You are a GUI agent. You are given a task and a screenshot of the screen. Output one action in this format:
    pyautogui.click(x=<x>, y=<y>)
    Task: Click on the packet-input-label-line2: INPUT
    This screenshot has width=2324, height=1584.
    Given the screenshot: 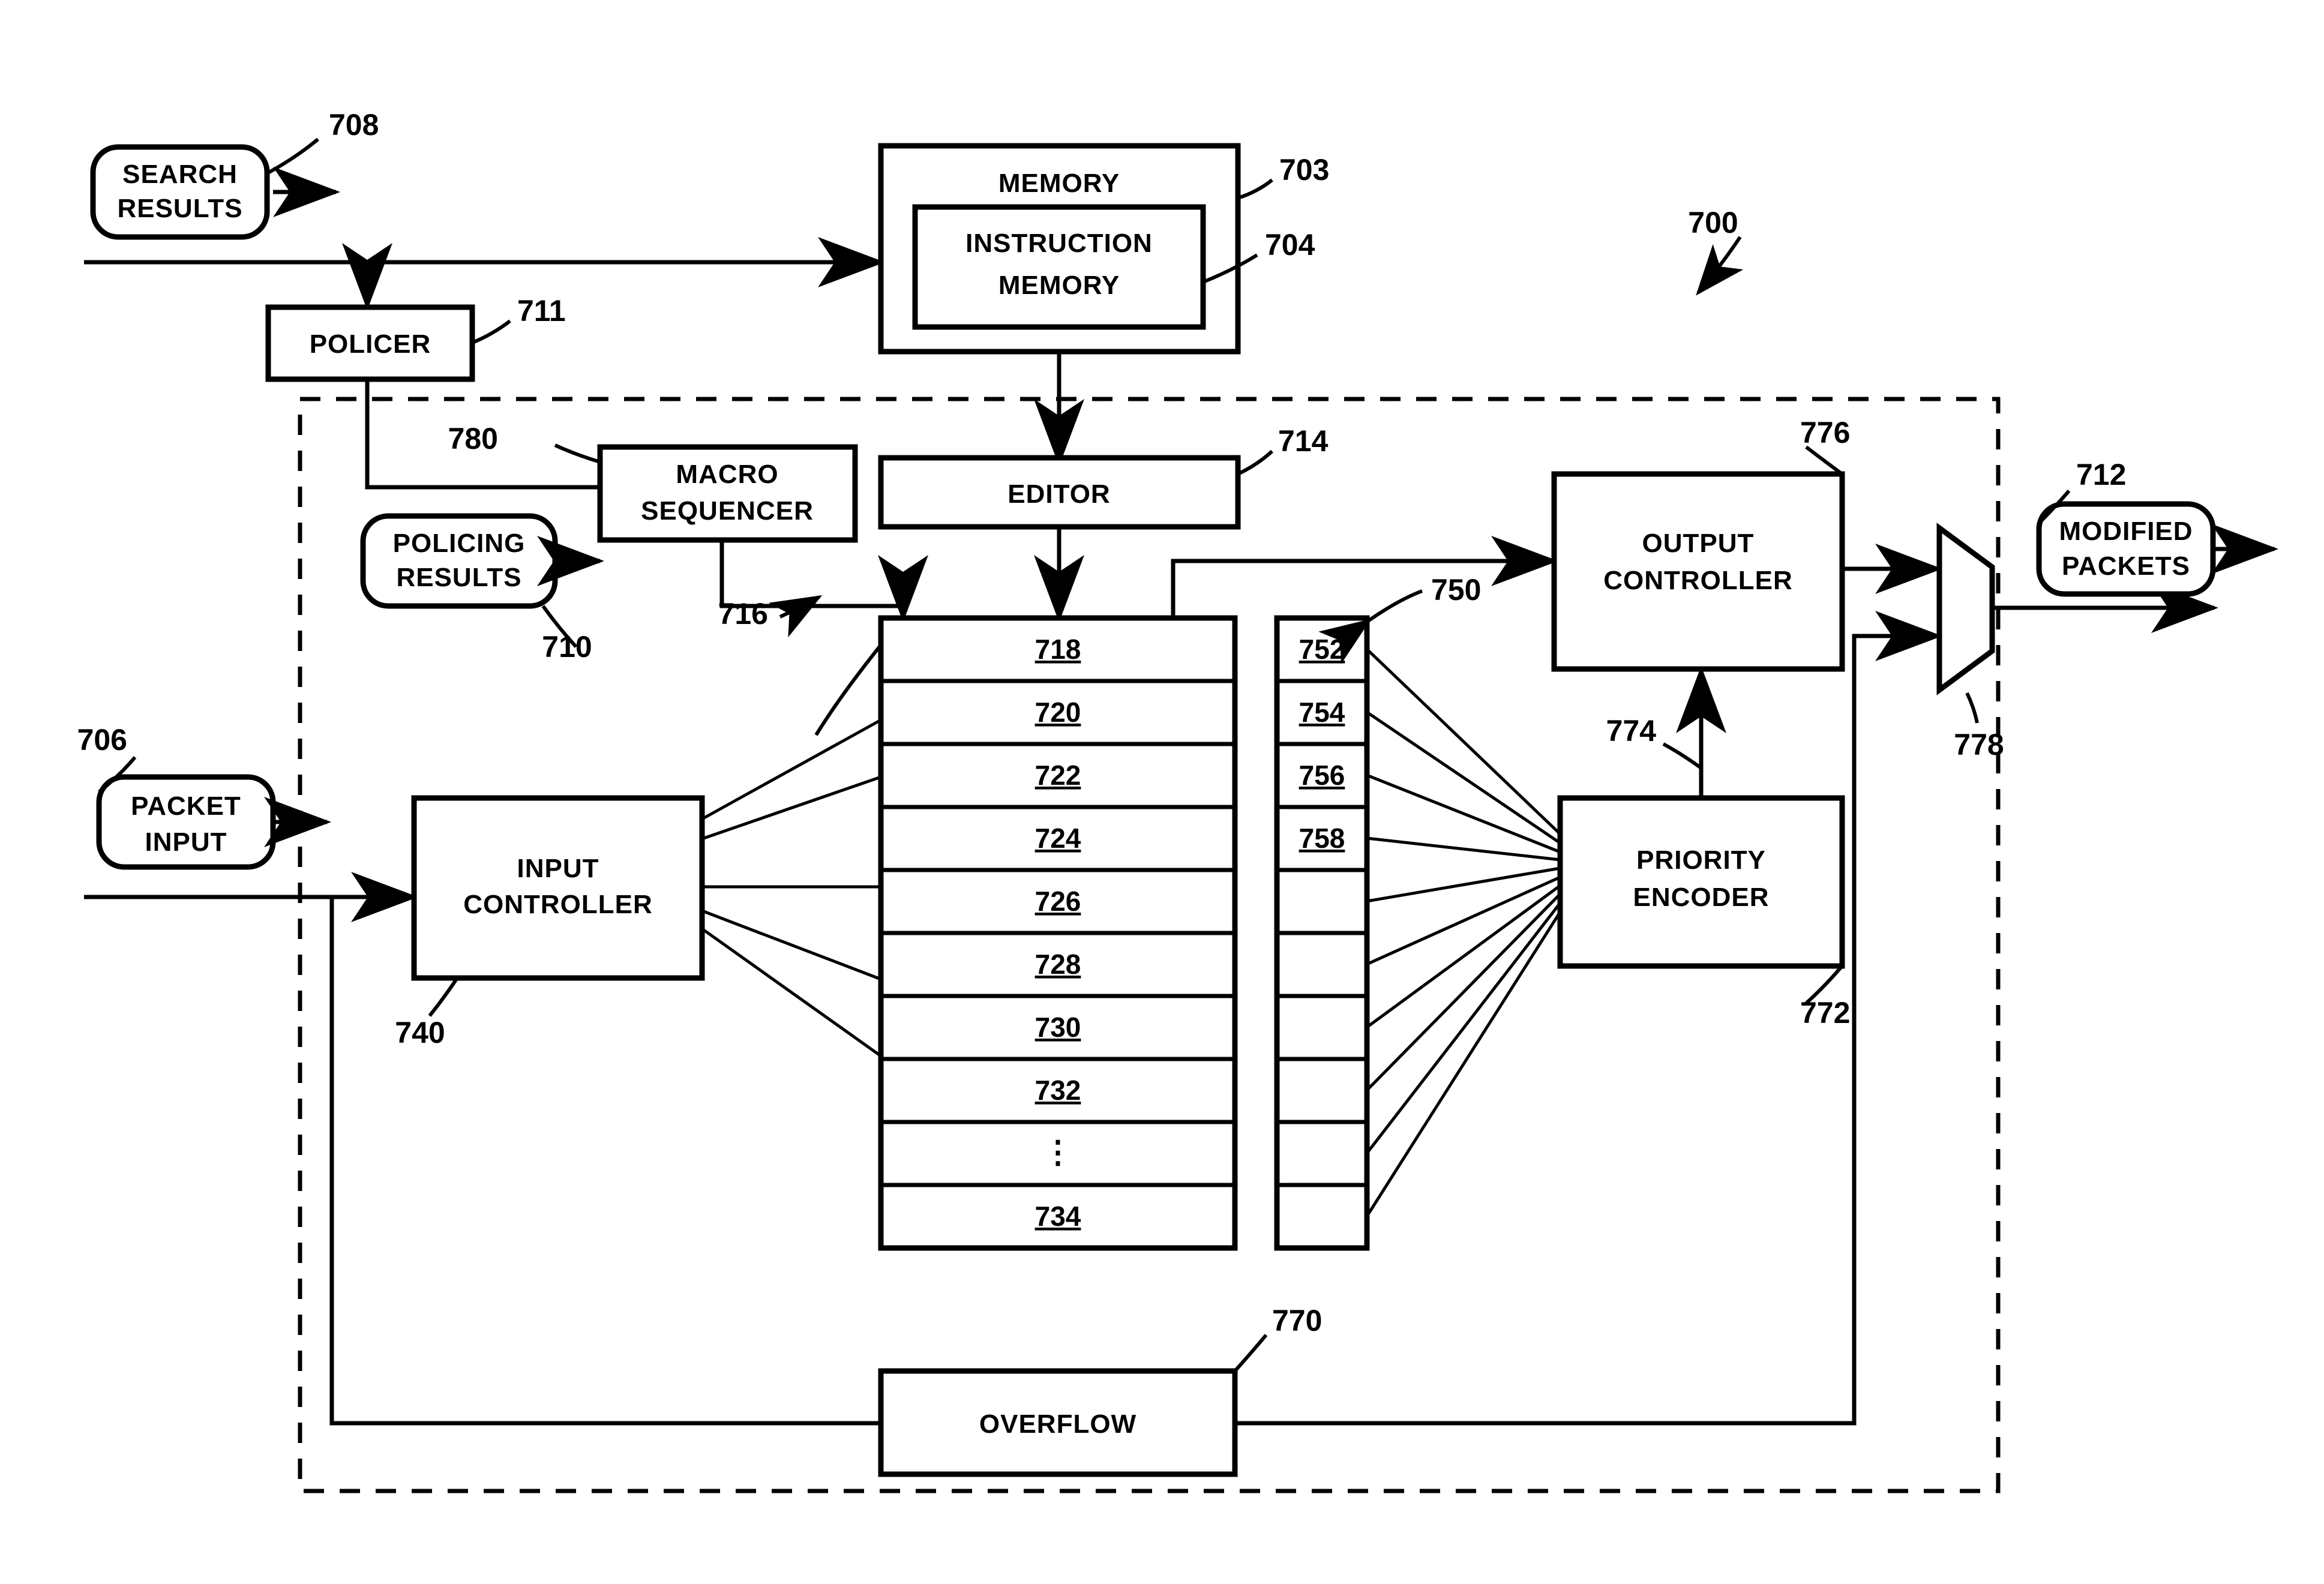 What is the action you would take?
    pyautogui.click(x=186, y=842)
    